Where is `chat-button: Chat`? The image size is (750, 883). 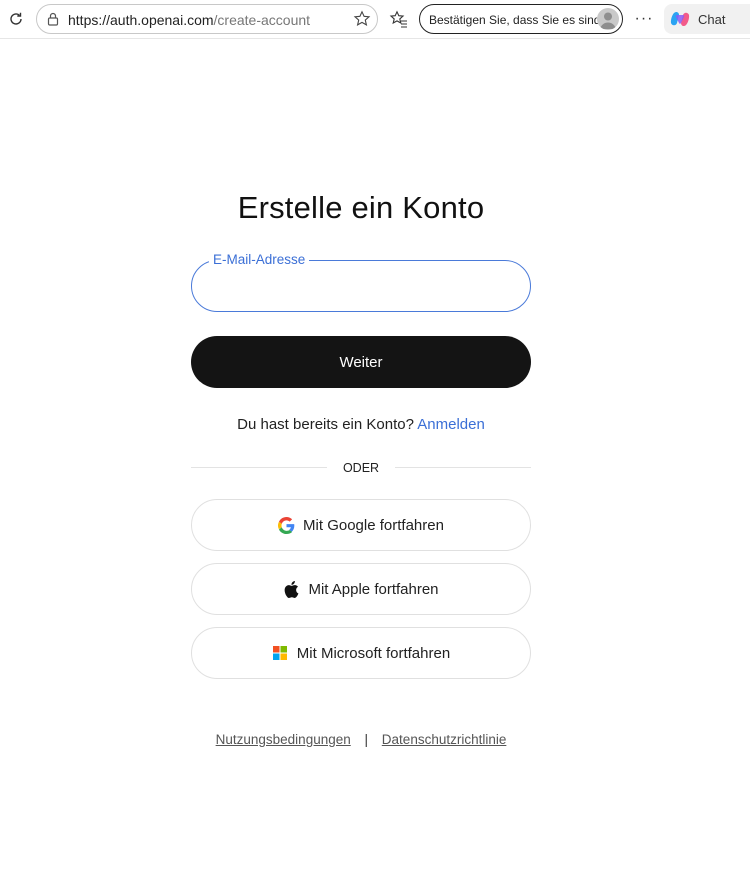
chat-button: Chat is located at coordinates (707, 19).